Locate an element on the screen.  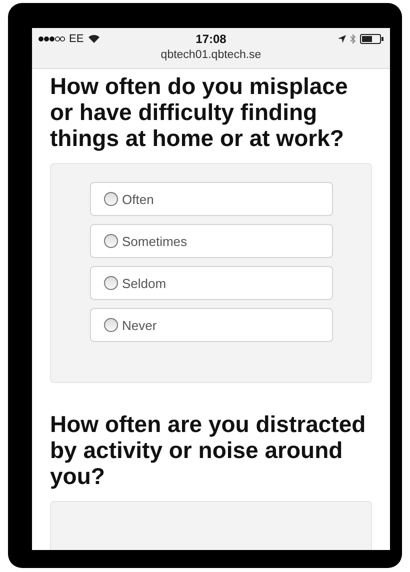
question-title: How often do you misplace or have difficulty finding things at home or at work? is located at coordinates (199, 112).